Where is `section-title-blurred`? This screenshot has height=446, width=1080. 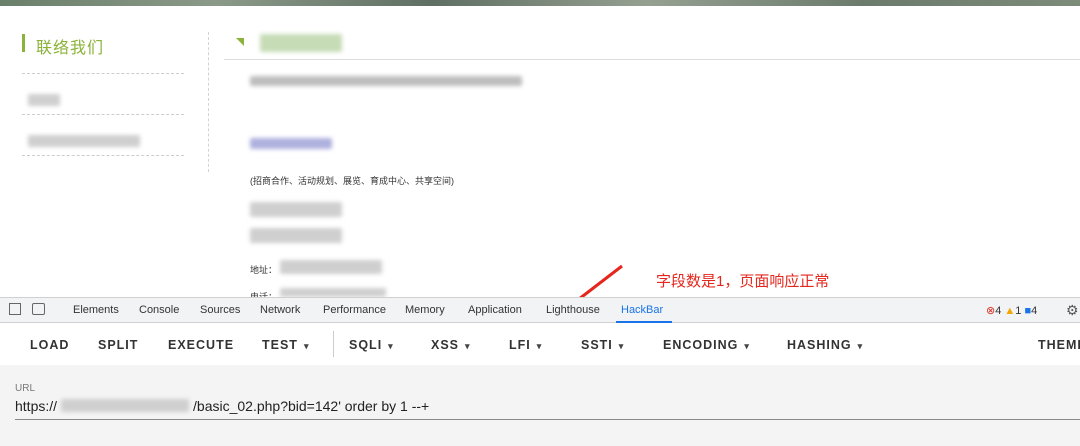
section-title-blurred is located at coordinates (301, 43).